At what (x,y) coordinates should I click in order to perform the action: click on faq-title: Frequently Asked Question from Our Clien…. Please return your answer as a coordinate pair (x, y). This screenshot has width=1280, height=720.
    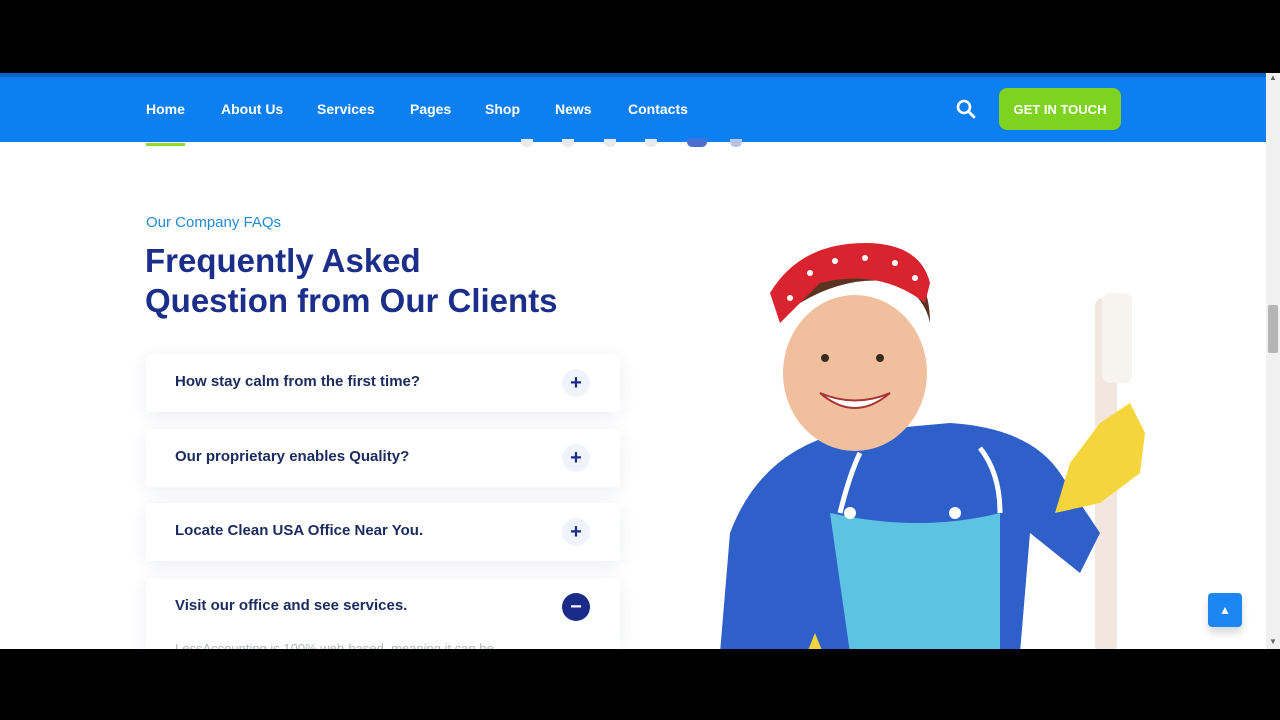
    Looking at the image, I should click on (351, 281).